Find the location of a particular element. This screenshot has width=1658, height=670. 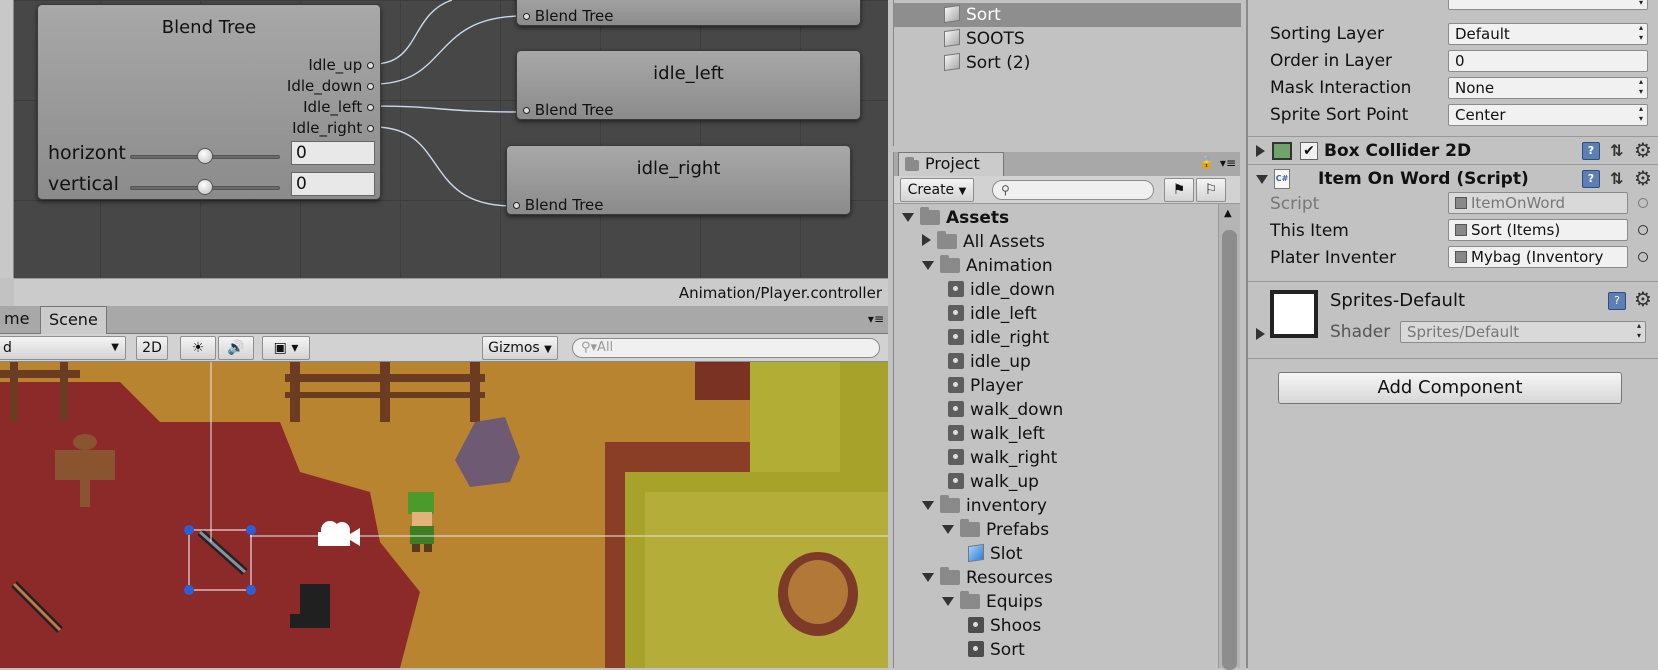

order-in-layer-field: 0 is located at coordinates (1548, 61).